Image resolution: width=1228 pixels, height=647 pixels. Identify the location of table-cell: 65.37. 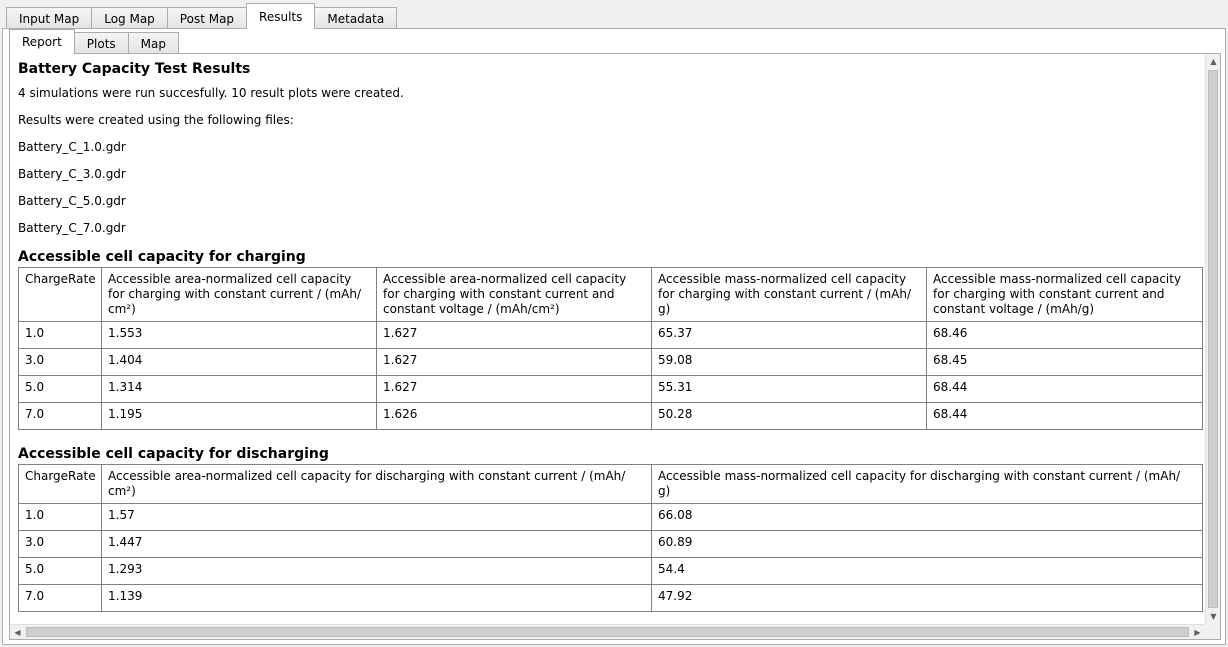
(789, 335).